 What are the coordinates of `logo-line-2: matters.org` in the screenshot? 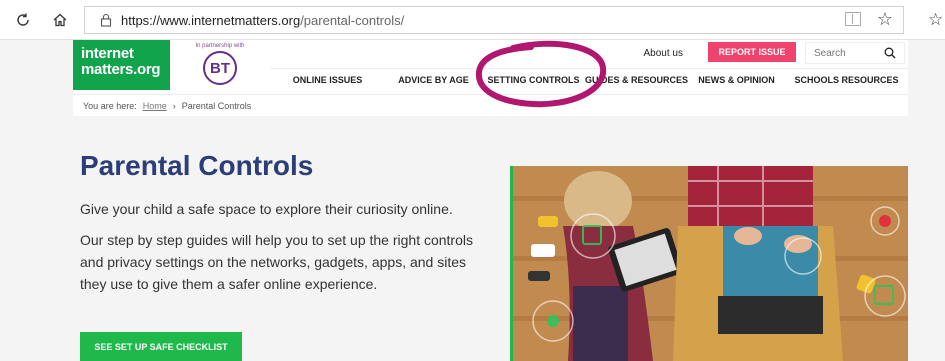 It's located at (121, 69).